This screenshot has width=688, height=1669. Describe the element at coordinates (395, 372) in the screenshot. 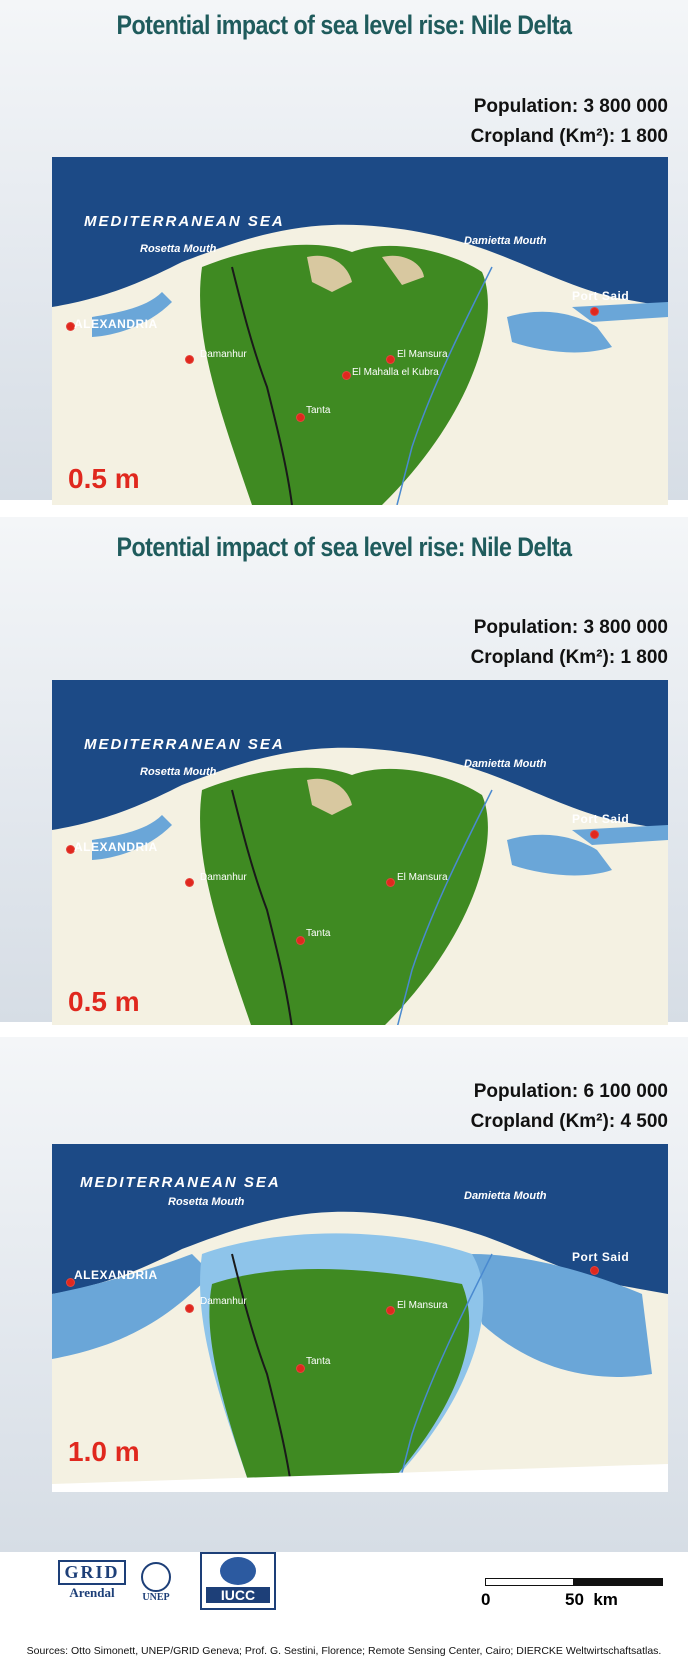

I see `city-label-mahalla: El Mahalla el Kubra` at that location.